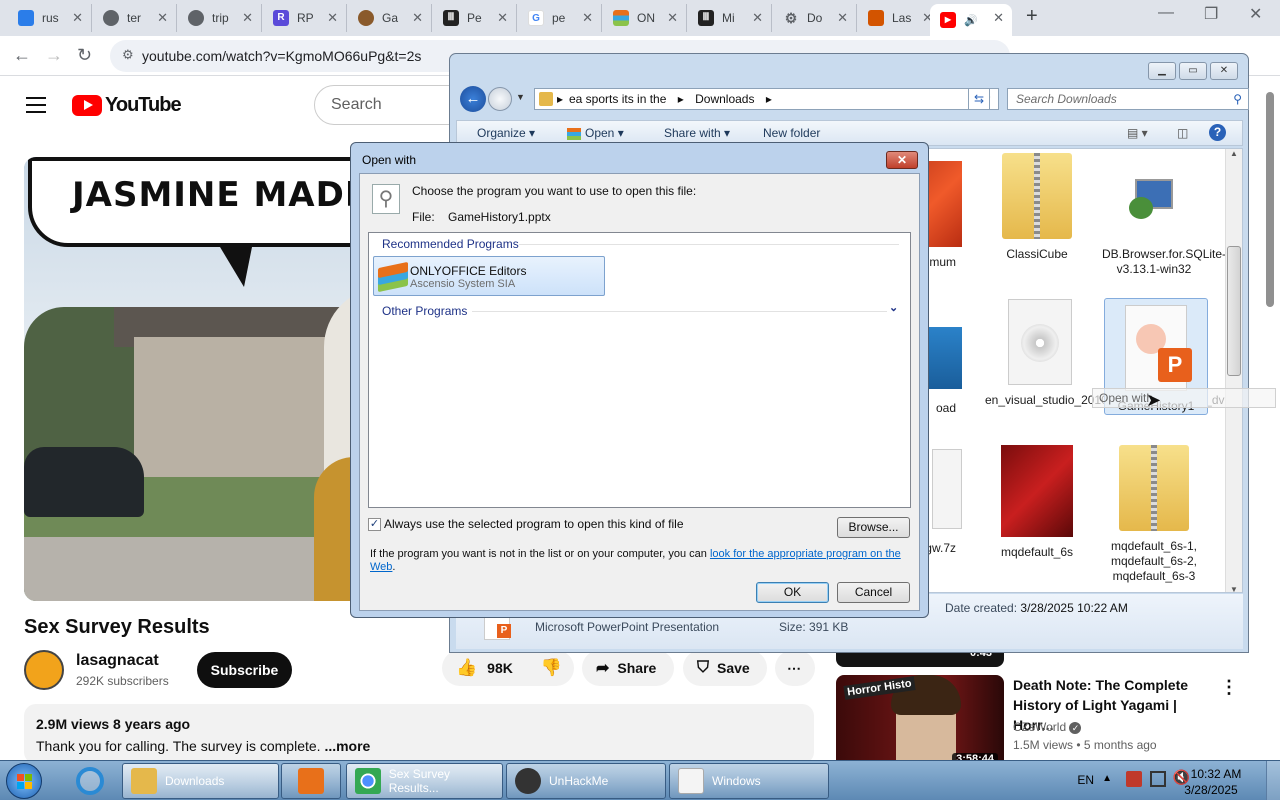  What do you see at coordinates (128, 55) in the screenshot?
I see `site-info-icon: ⚙` at bounding box center [128, 55].